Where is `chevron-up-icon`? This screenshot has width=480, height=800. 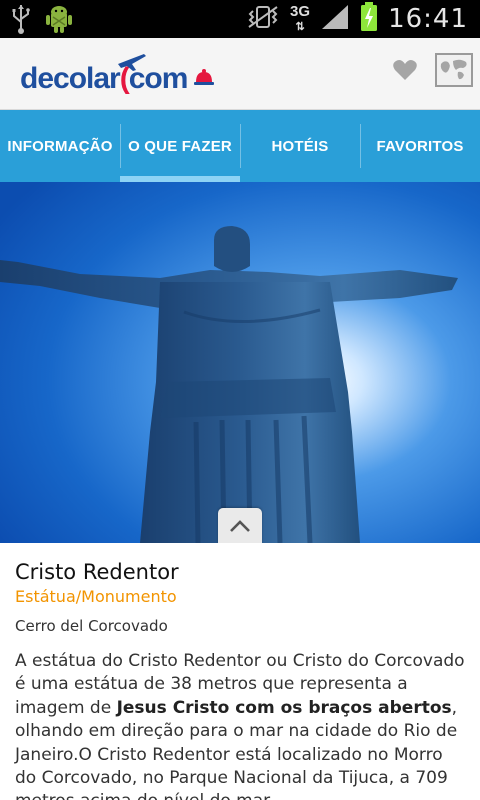
chevron-up-icon is located at coordinates (240, 526).